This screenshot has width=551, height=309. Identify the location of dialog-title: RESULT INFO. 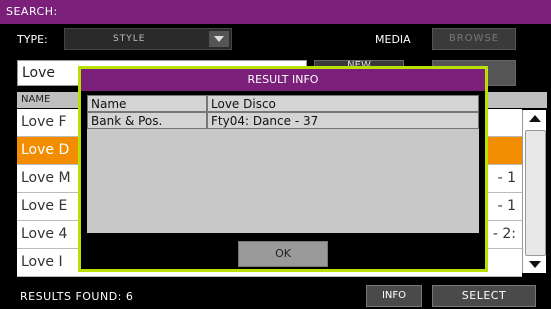
(283, 80).